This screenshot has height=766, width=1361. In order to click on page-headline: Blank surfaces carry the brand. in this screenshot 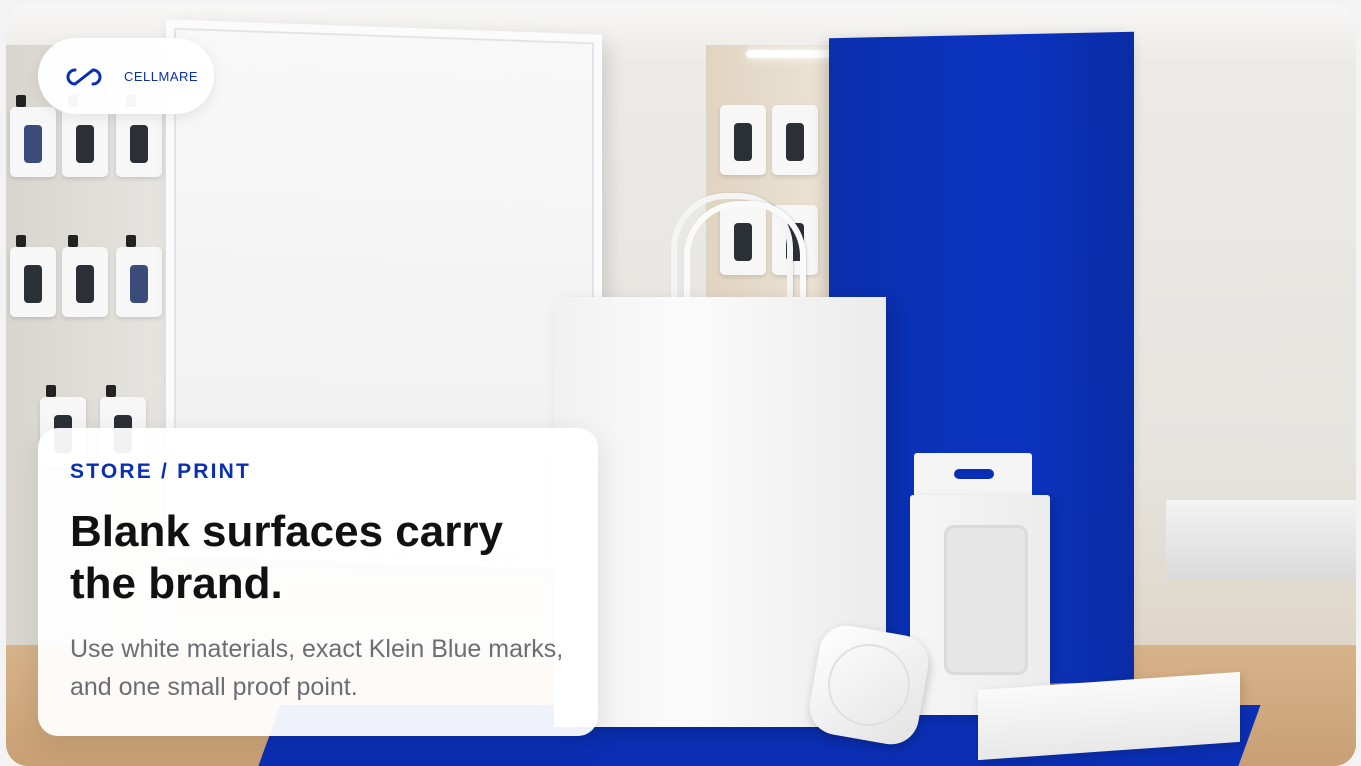, I will do `click(286, 557)`.